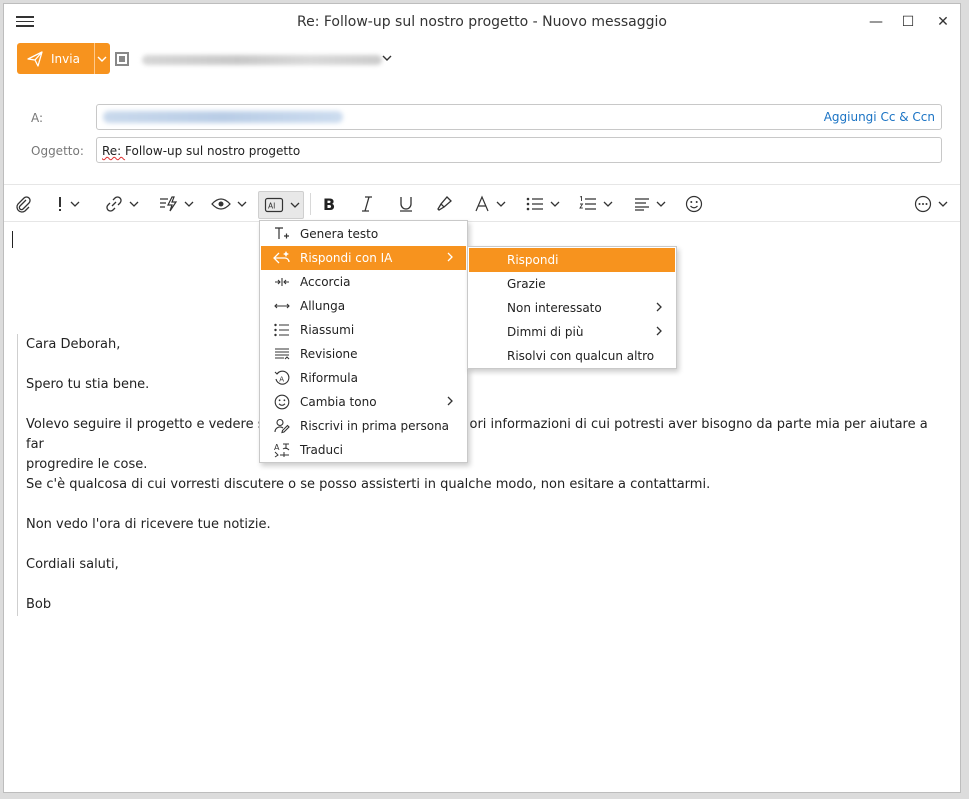 The height and width of the screenshot is (799, 969). I want to click on font-icon, so click(482, 203).